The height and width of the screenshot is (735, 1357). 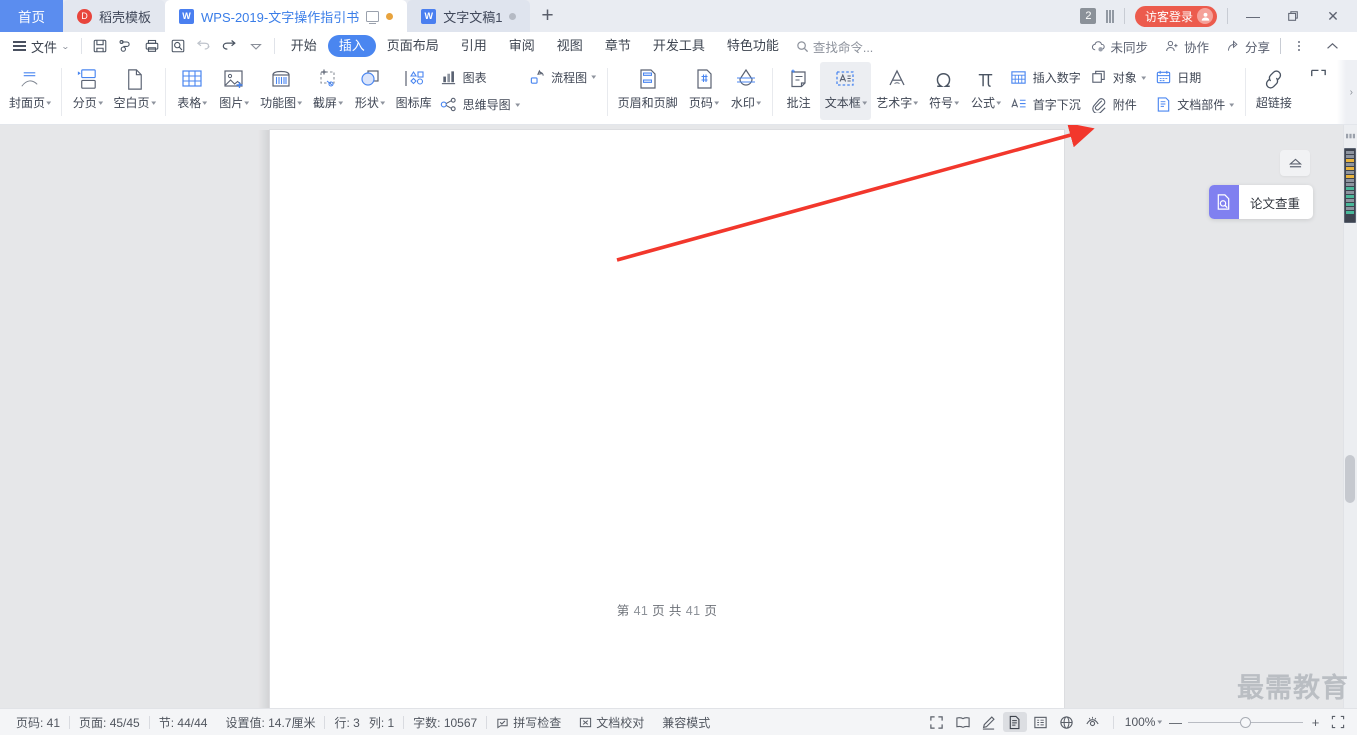 What do you see at coordinates (989, 722) in the screenshot?
I see `pen-button` at bounding box center [989, 722].